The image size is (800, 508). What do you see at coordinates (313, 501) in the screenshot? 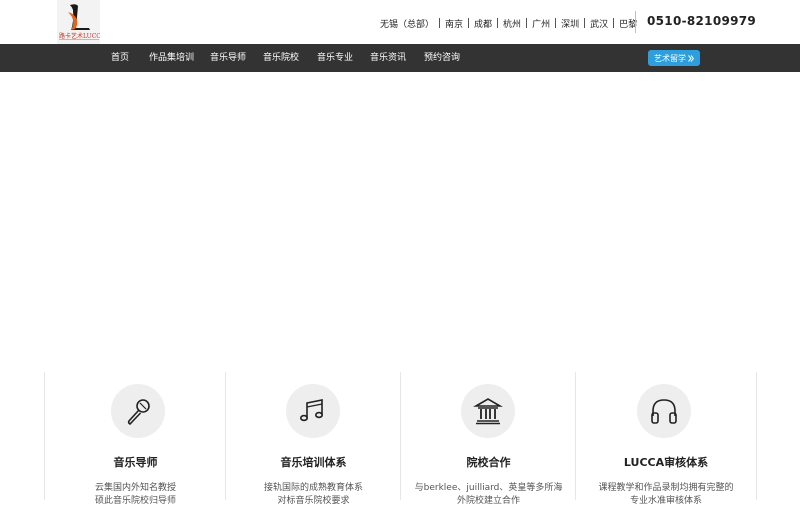
I see `feature-description-line: 对标音乐院校要求` at bounding box center [313, 501].